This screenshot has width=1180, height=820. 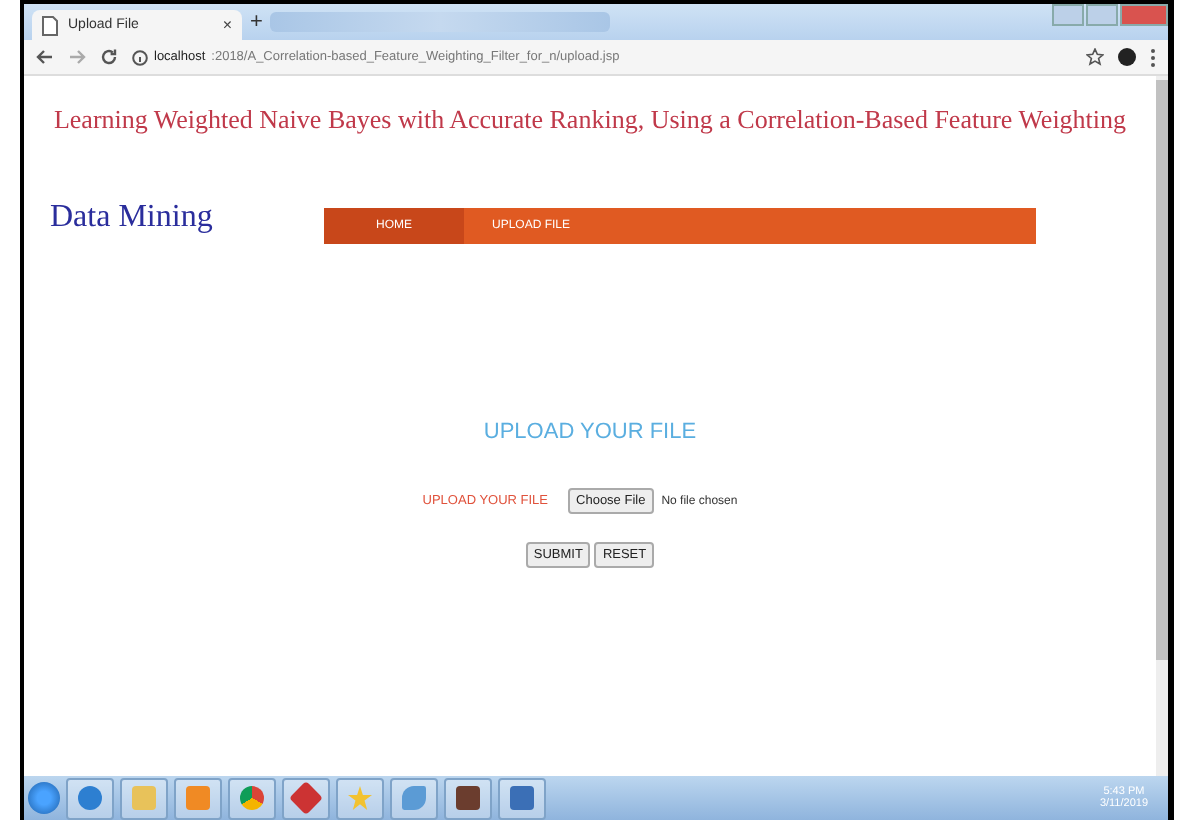 What do you see at coordinates (1162, 426) in the screenshot?
I see `scrollbar` at bounding box center [1162, 426].